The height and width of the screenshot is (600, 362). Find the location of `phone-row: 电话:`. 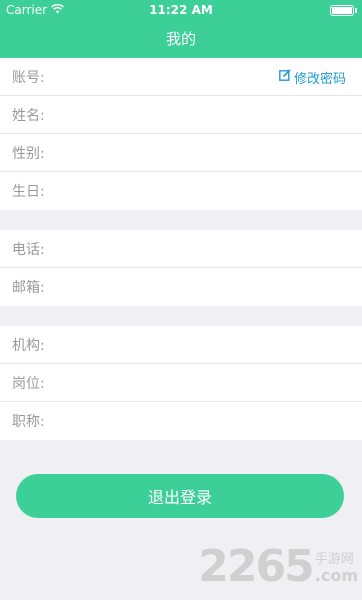

phone-row: 电话: is located at coordinates (181, 249).